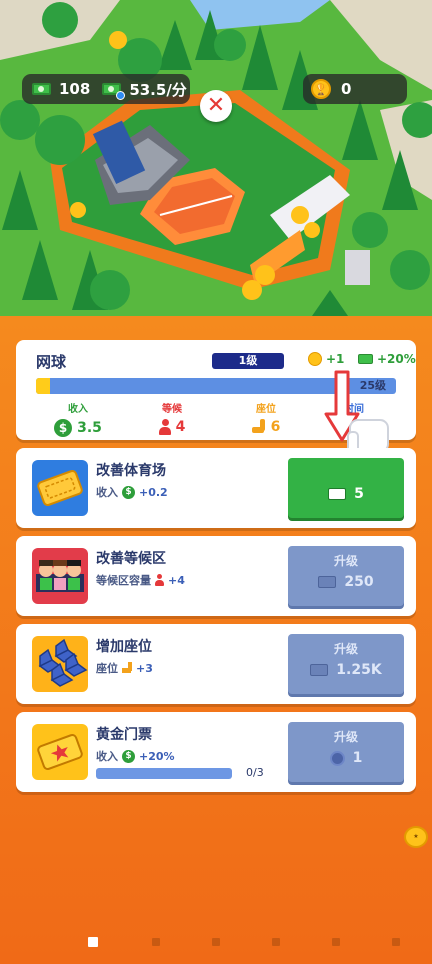  Describe the element at coordinates (357, 758) in the screenshot. I see `upgrade-cost: 1` at that location.